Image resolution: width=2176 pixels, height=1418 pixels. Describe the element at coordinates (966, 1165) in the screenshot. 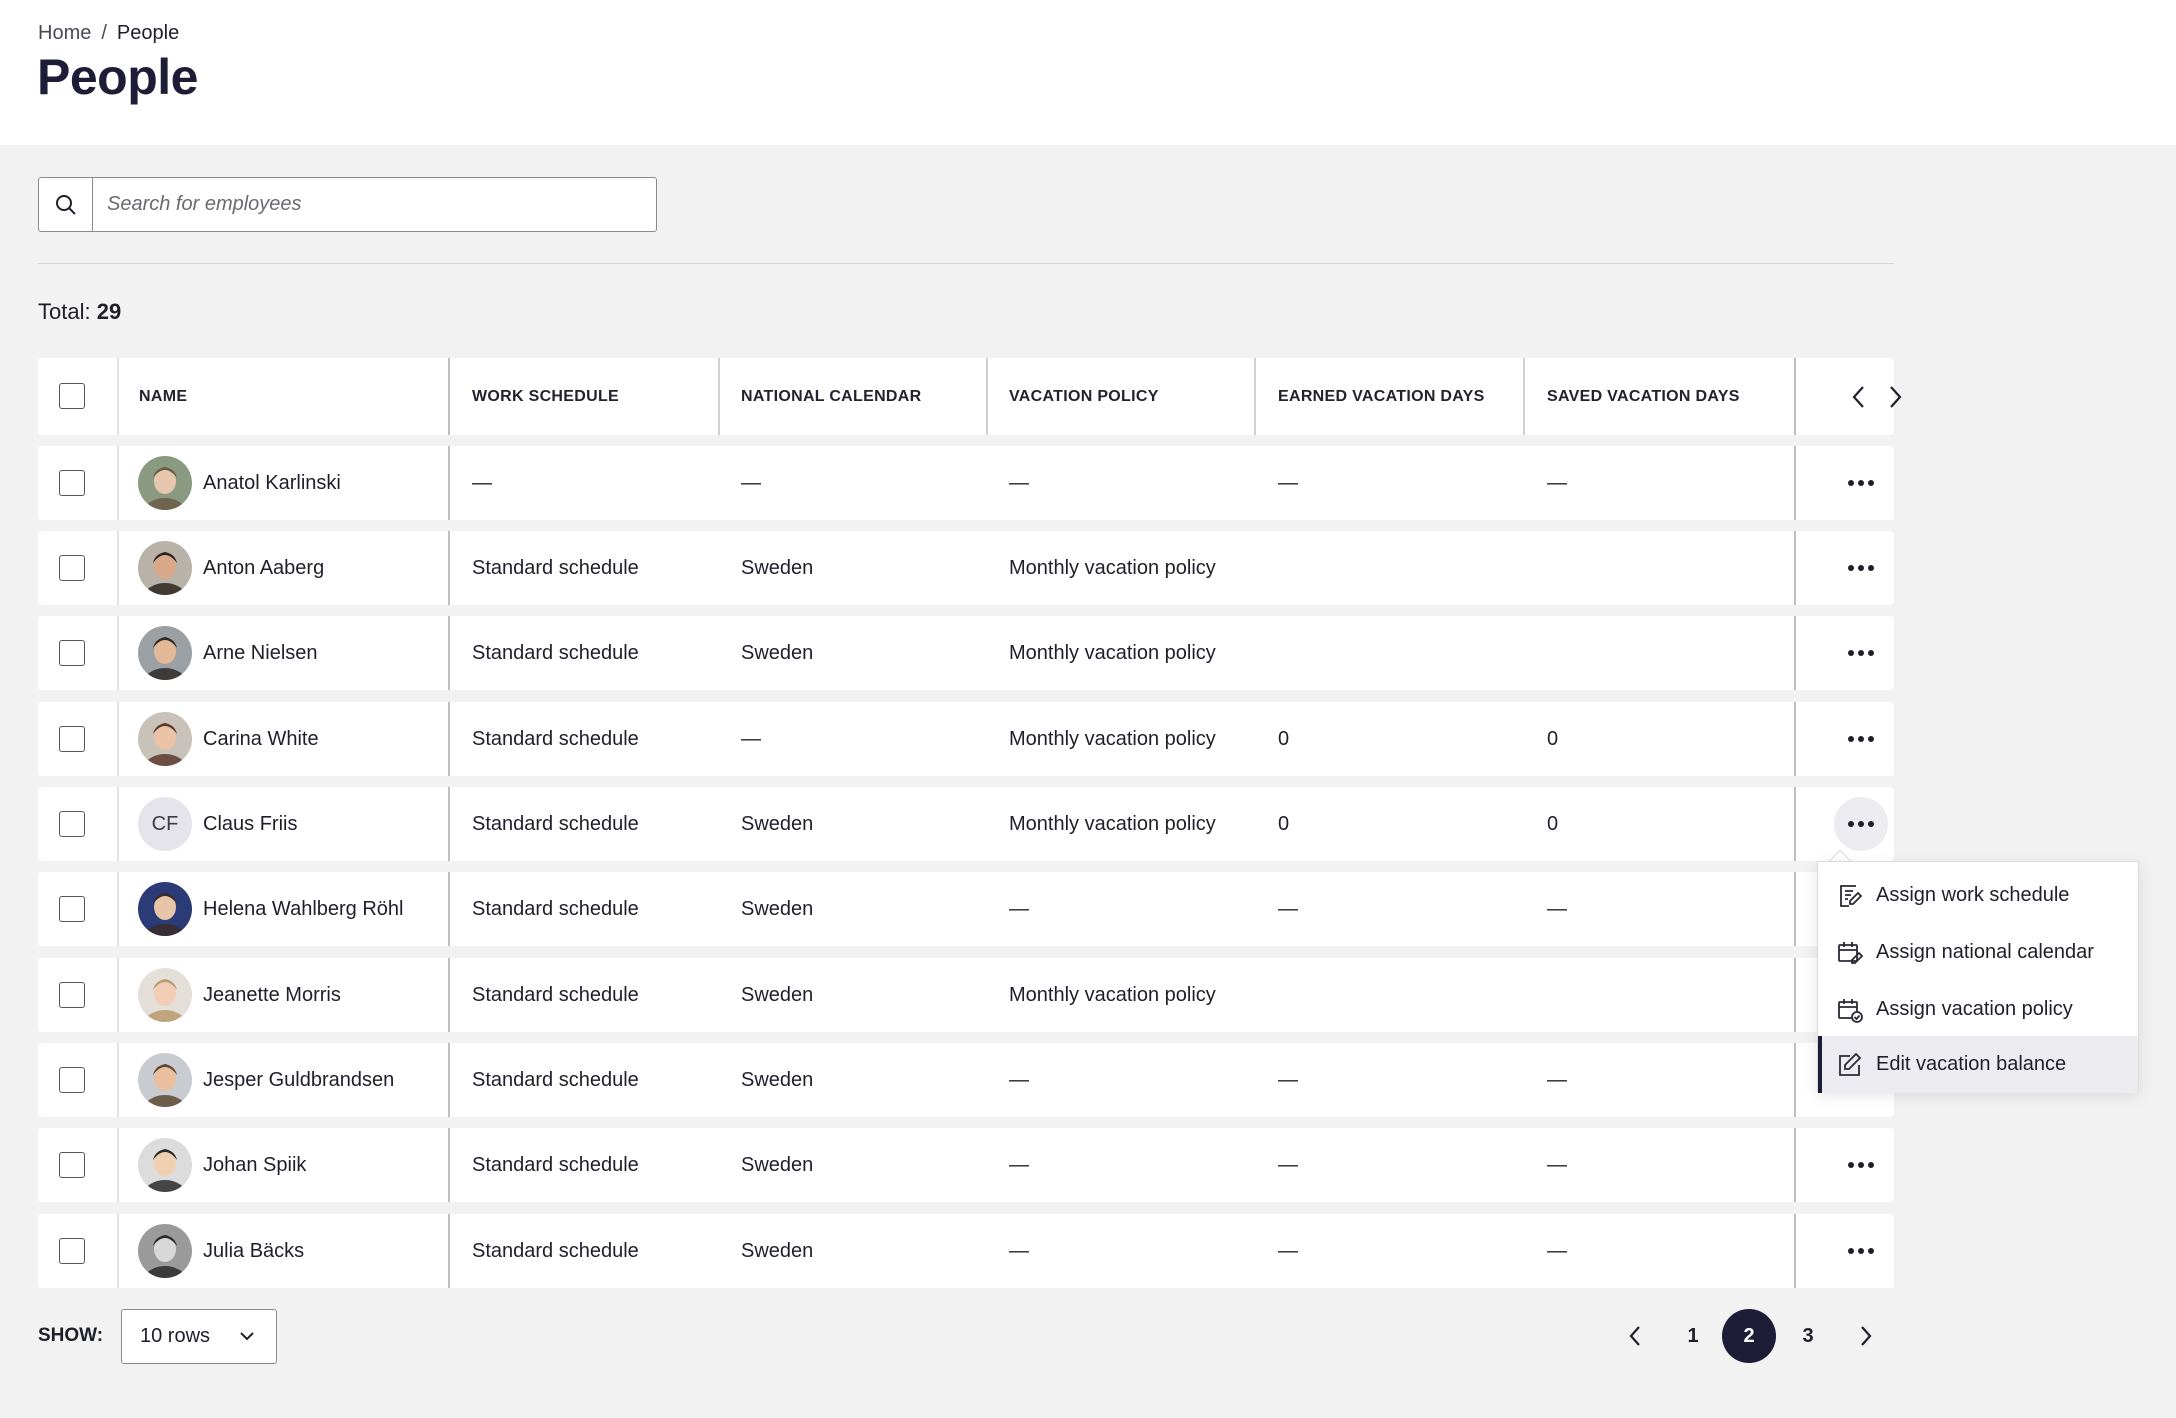

I see `table-row: Johan Spiik Standard schedule Sweden — — —` at that location.